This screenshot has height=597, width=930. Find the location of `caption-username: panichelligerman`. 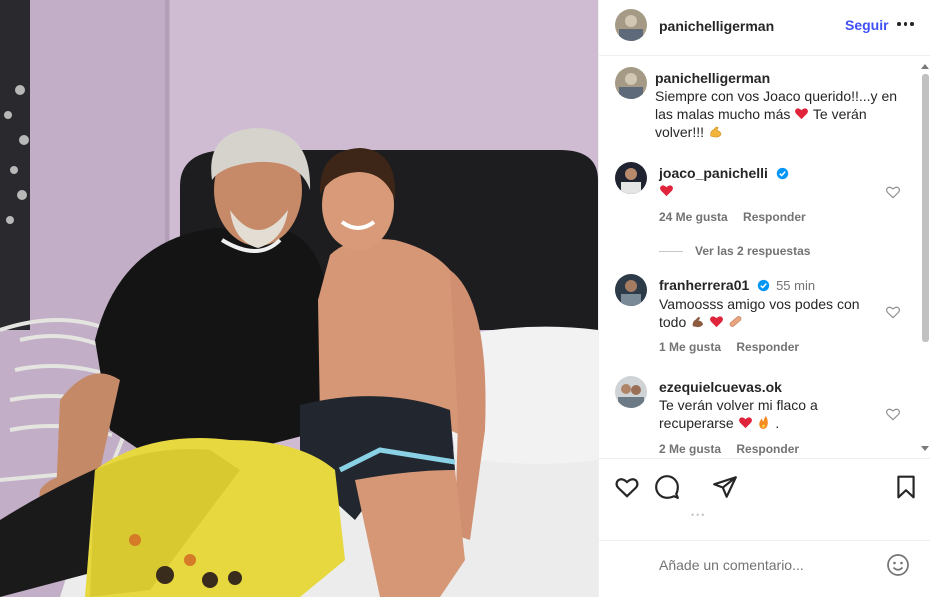

caption-username: panichelligerman is located at coordinates (712, 78).